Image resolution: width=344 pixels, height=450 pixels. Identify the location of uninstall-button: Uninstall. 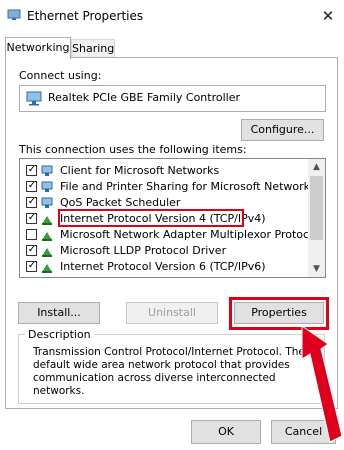
(172, 313).